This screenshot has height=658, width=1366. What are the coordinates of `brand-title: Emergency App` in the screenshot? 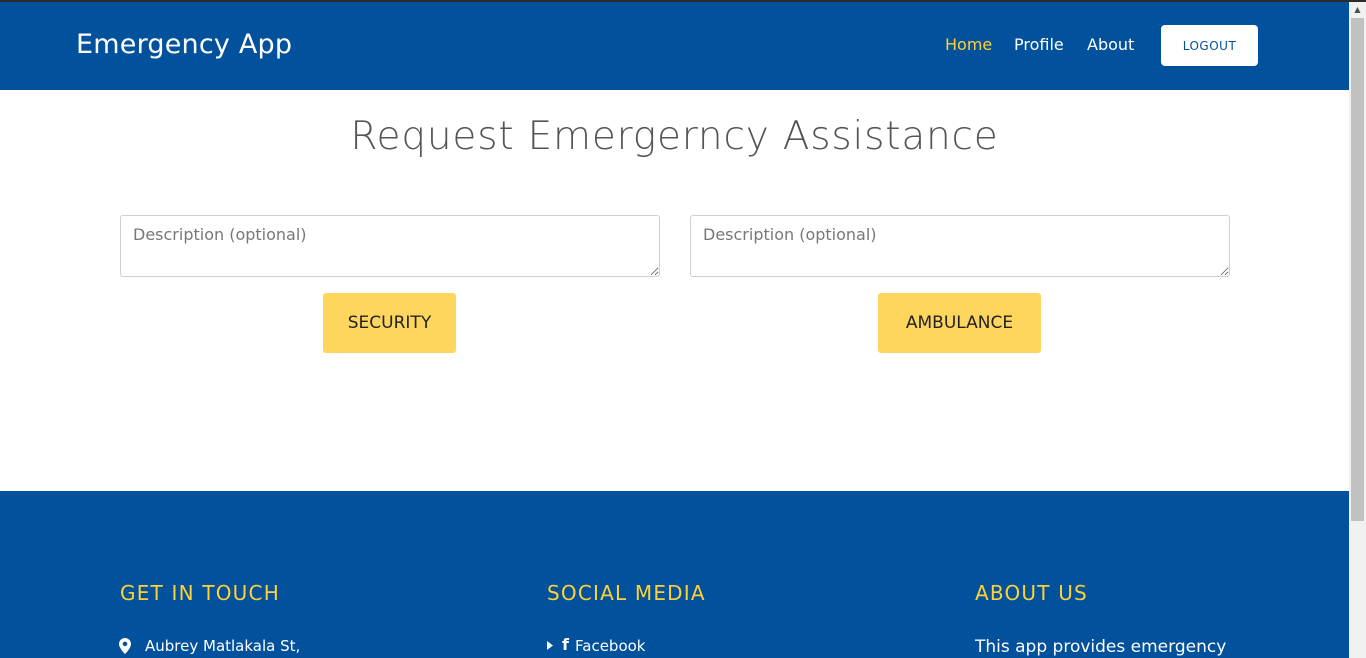 It's located at (184, 44).